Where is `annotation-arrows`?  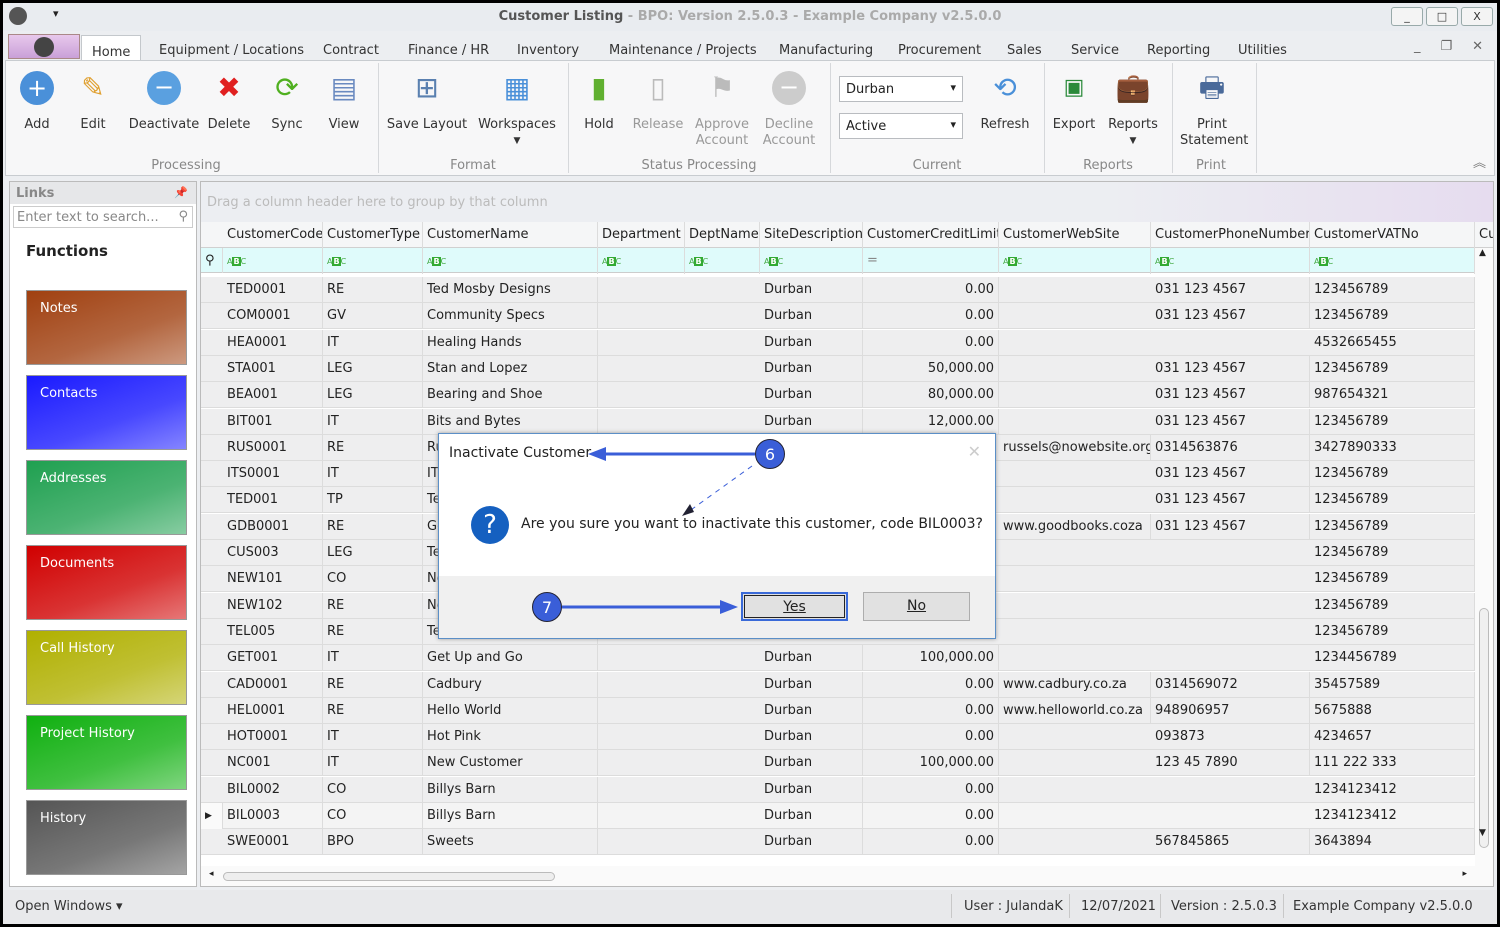 annotation-arrows is located at coordinates (658, 530).